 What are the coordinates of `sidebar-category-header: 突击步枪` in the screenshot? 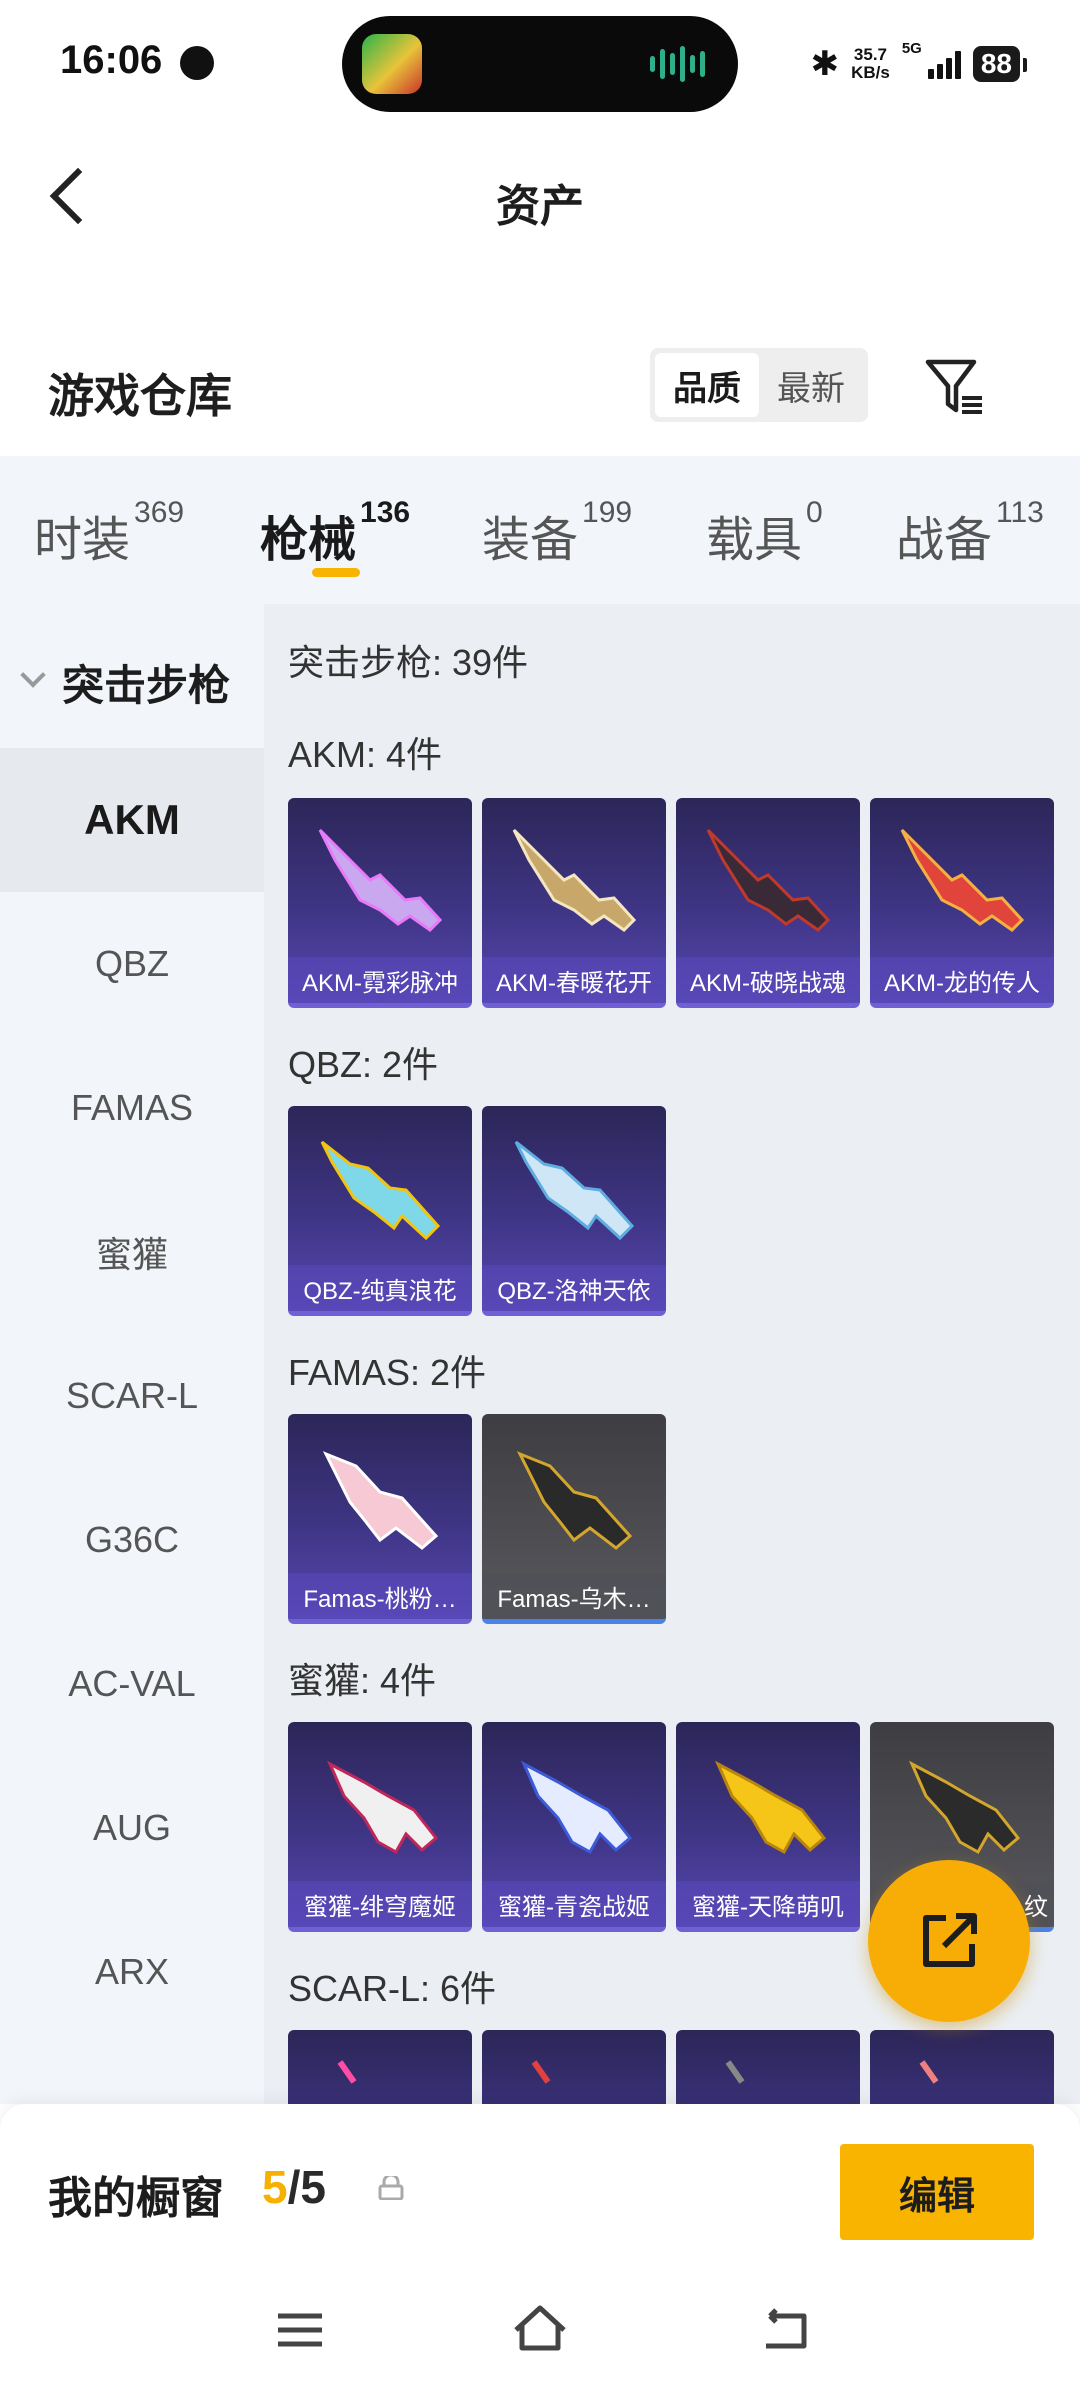 It's located at (132, 676).